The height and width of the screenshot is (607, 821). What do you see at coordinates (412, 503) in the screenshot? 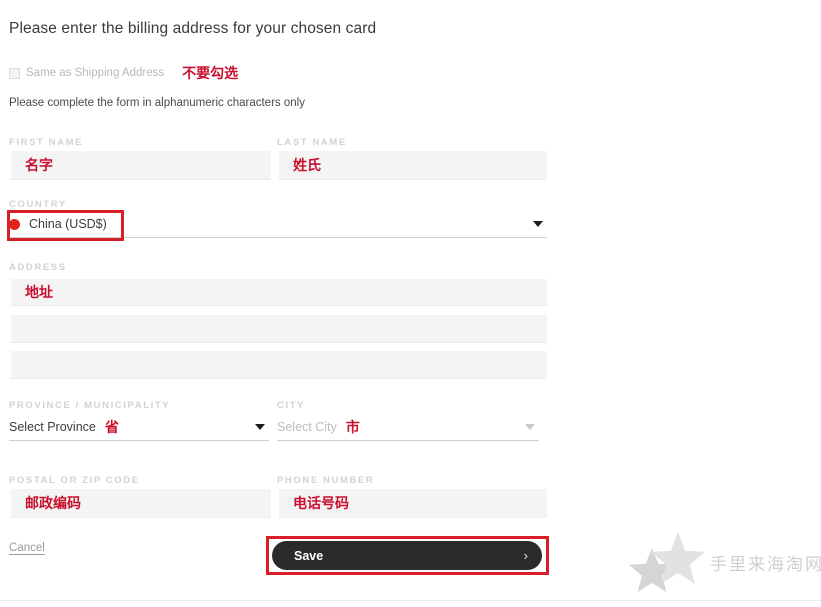
I see `phone-number-input` at bounding box center [412, 503].